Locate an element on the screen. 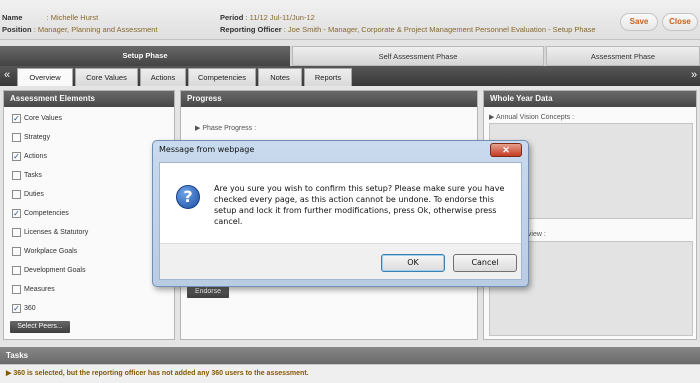  dialog-footer: OK Cancel is located at coordinates (340, 261).